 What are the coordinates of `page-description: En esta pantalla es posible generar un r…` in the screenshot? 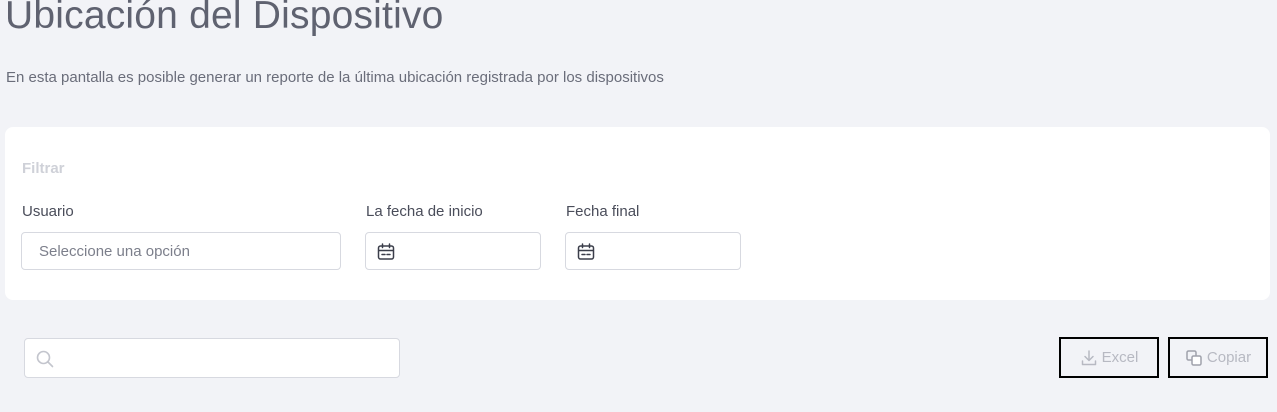 It's located at (335, 77).